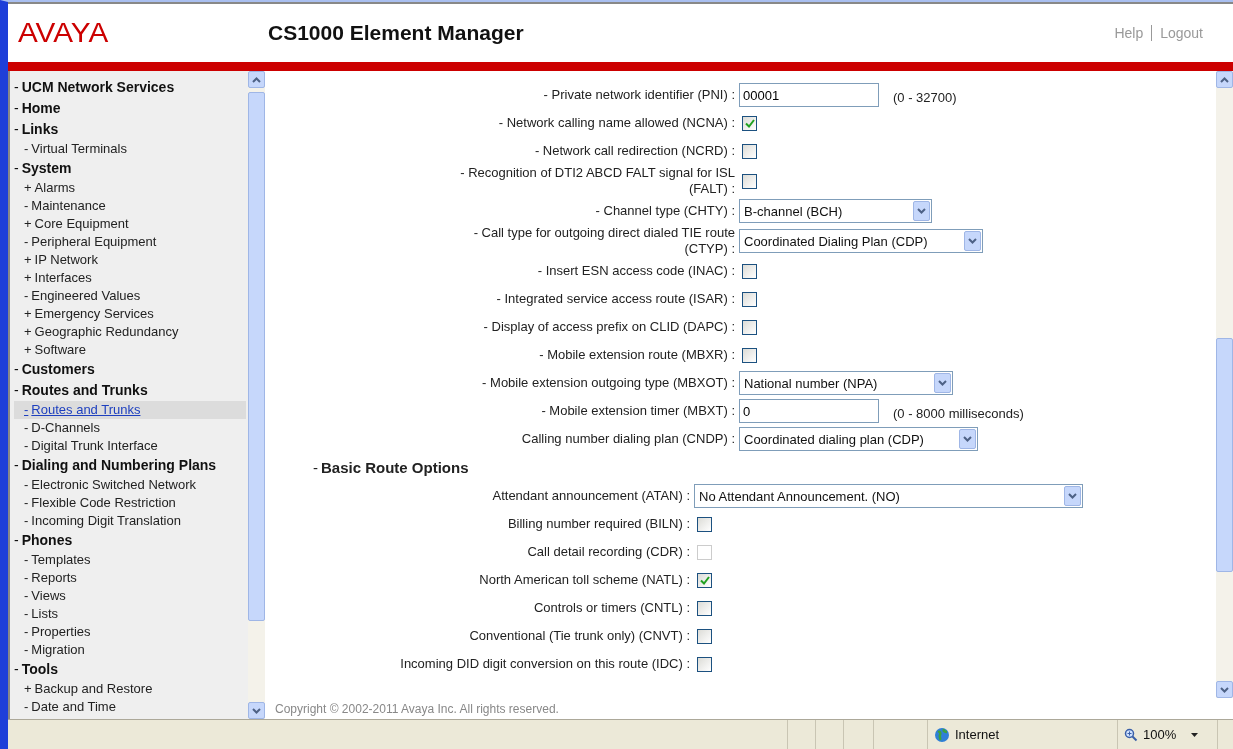 The image size is (1233, 749). Describe the element at coordinates (131, 87) in the screenshot. I see `nav-section: - UCM Network Services` at that location.